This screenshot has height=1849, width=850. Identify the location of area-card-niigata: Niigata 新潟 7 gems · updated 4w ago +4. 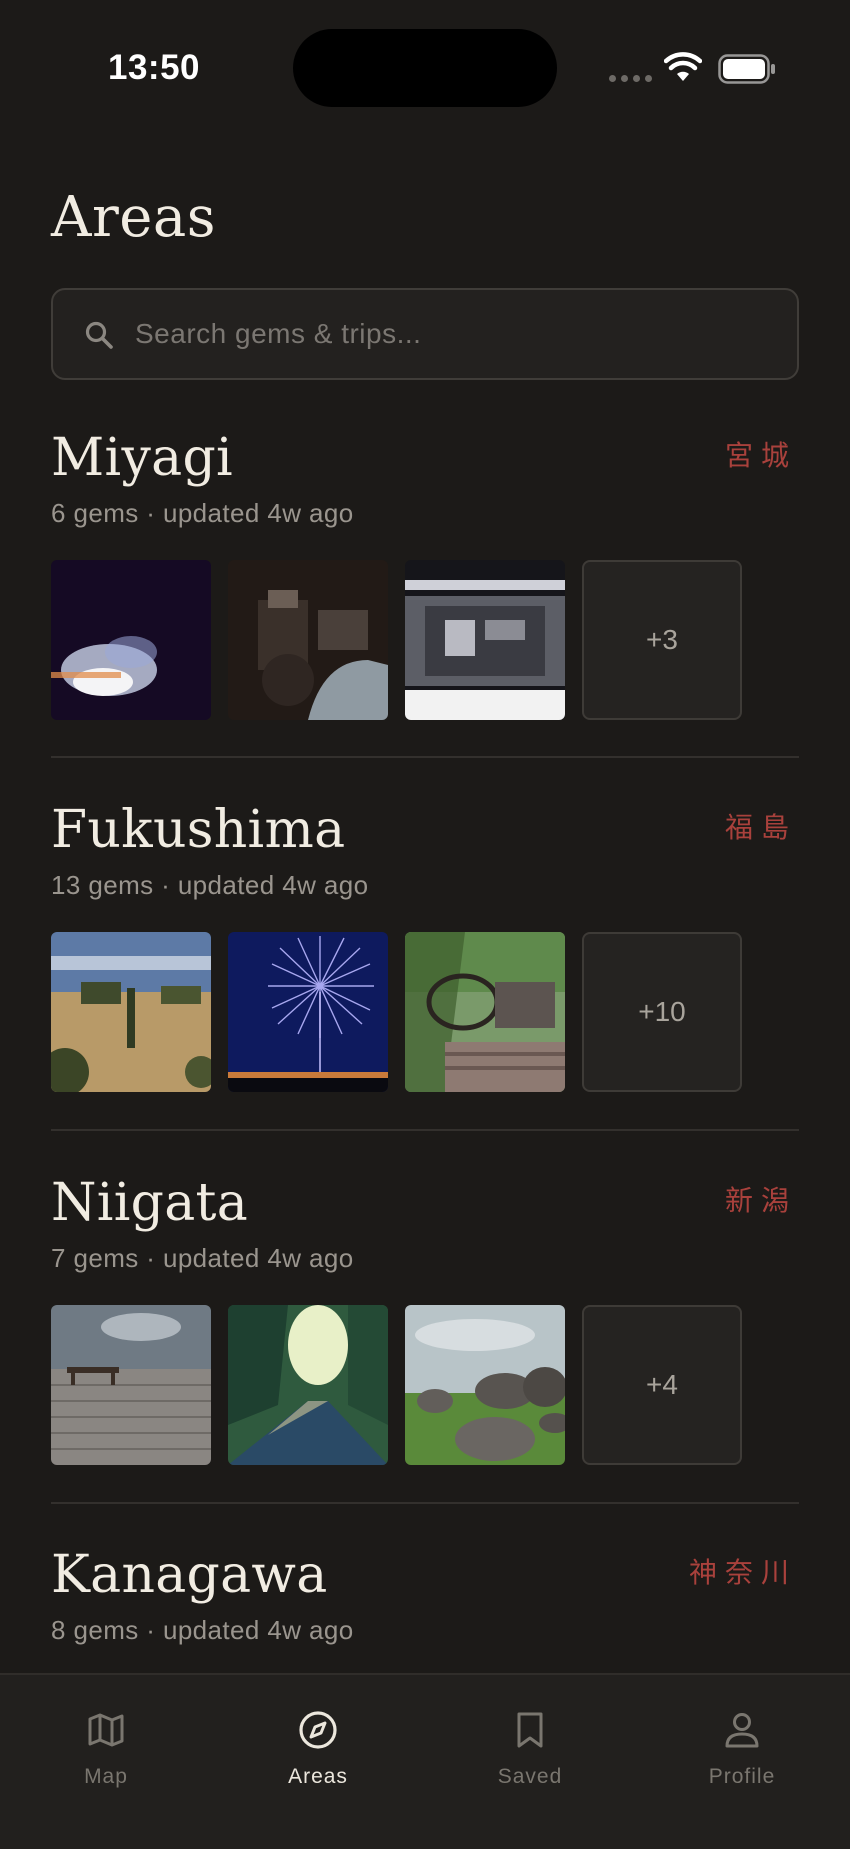
(425, 1323).